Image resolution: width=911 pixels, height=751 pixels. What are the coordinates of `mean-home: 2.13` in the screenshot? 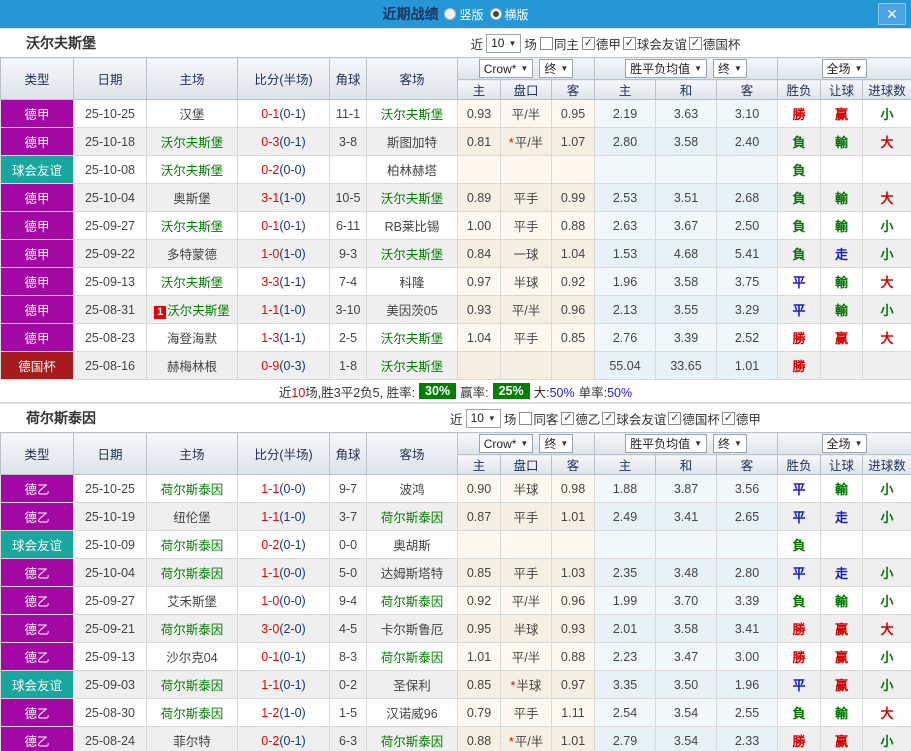 It's located at (625, 309).